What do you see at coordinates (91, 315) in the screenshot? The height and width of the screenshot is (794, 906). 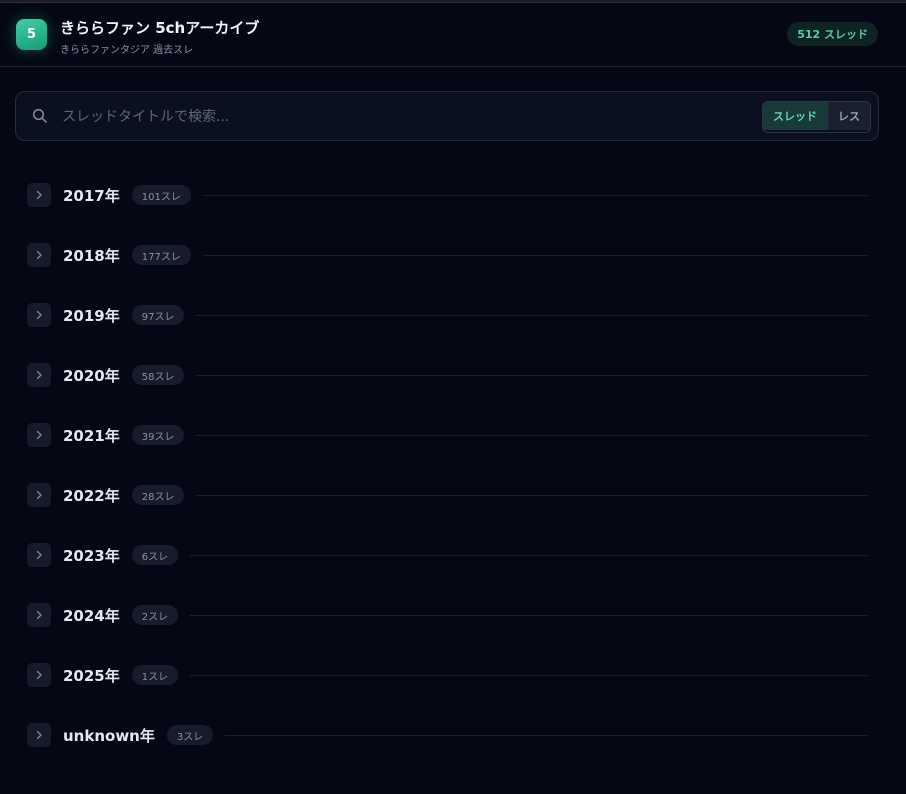 I see `year-label: 2019年` at bounding box center [91, 315].